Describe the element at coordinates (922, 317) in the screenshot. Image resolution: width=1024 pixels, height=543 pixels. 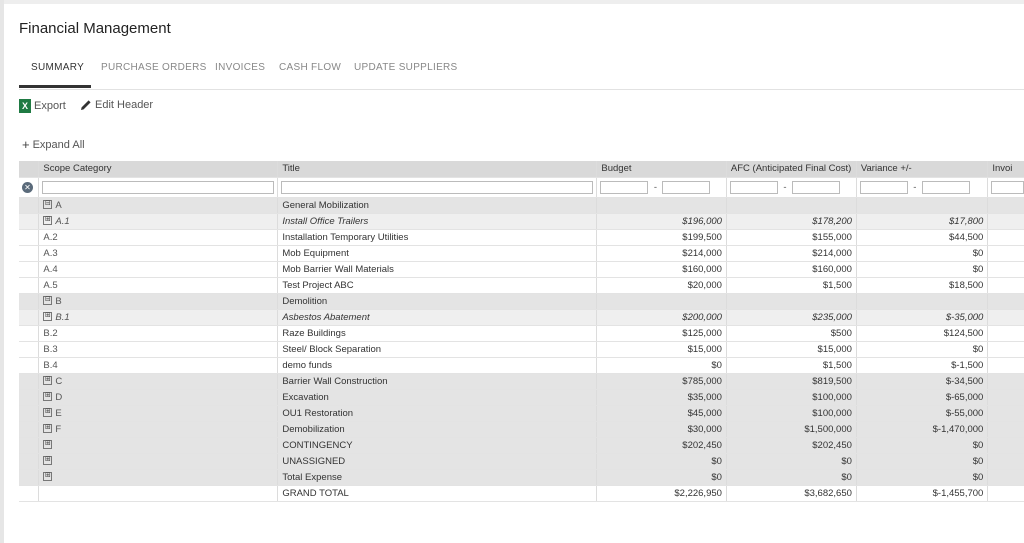
I see `variance-cell: $-35,000` at that location.